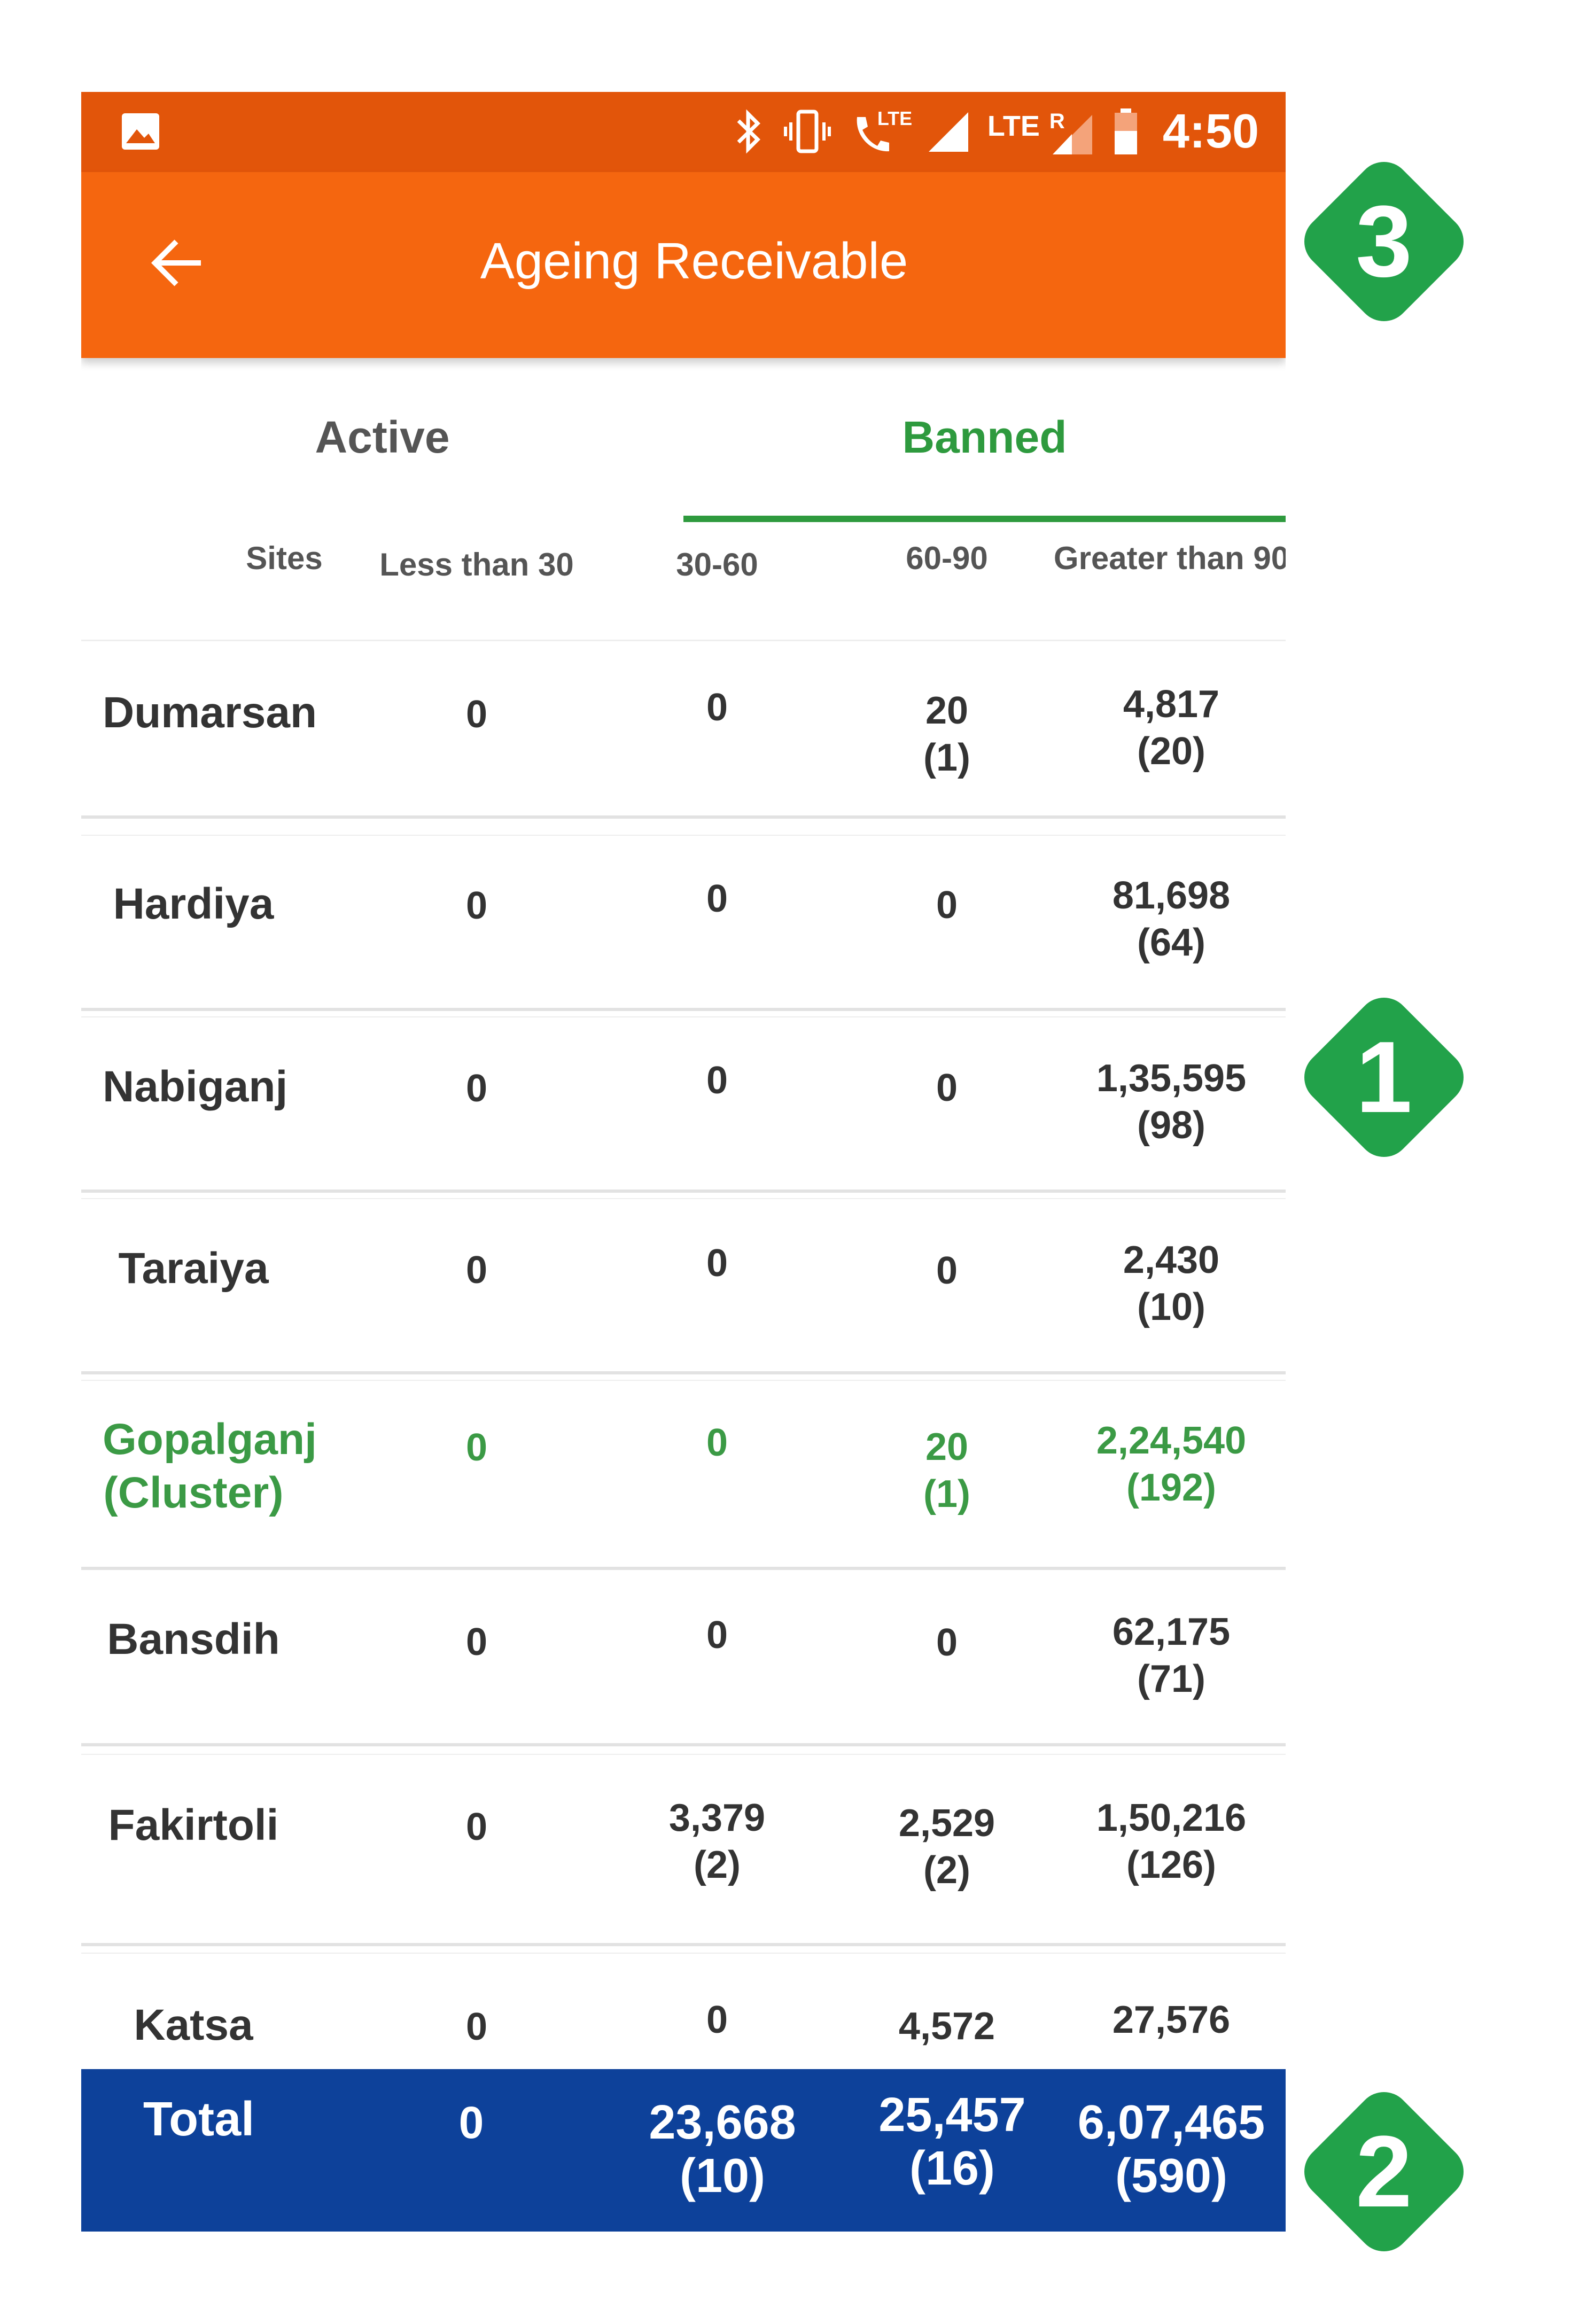 This screenshot has width=1587, height=2324. I want to click on callout-number: 3, so click(1384, 241).